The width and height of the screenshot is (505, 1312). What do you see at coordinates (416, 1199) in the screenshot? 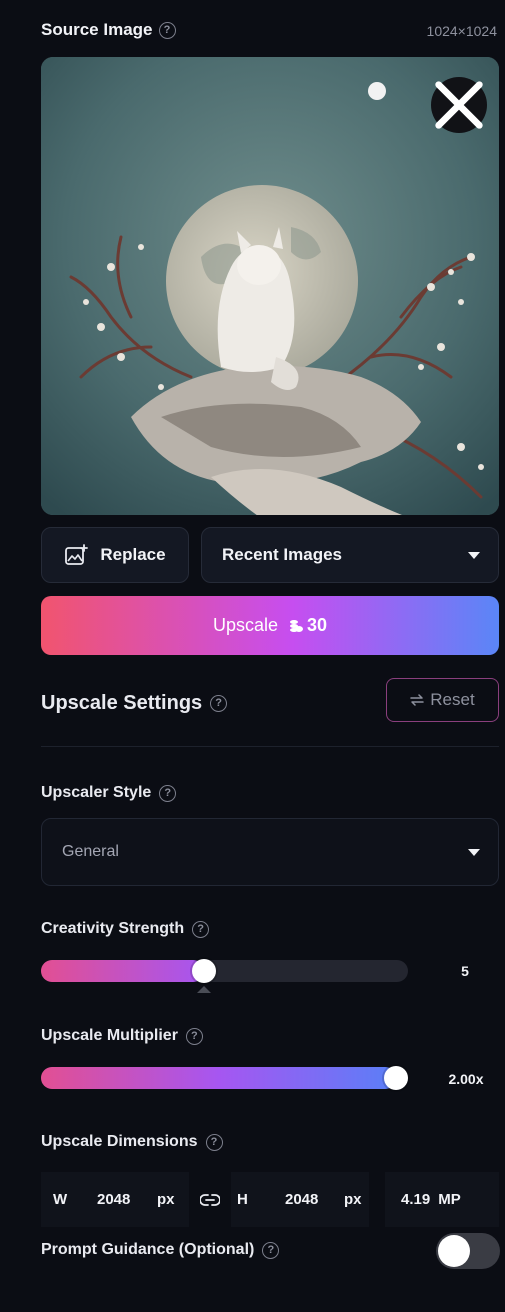
I see `megapixels-value: 4.19` at bounding box center [416, 1199].